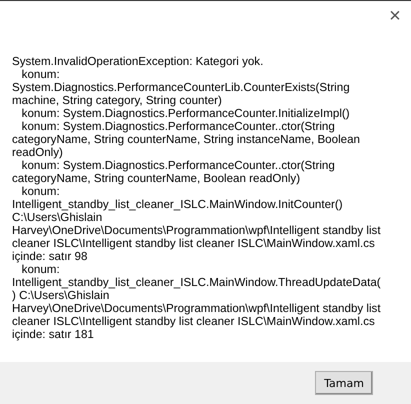 Image resolution: width=411 pixels, height=404 pixels. What do you see at coordinates (395, 16) in the screenshot?
I see `close-button: ×` at bounding box center [395, 16].